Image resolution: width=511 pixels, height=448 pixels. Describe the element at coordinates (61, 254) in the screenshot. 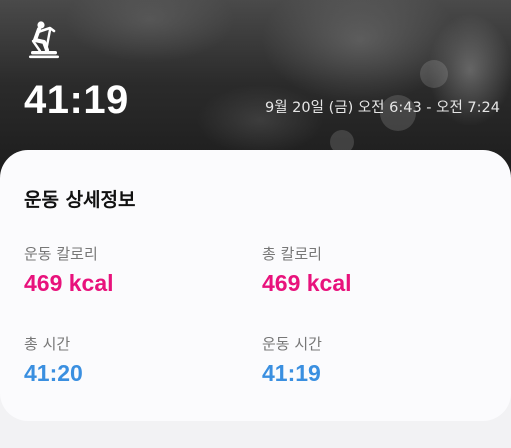

I see `stat-label: 운동 칼로리` at that location.